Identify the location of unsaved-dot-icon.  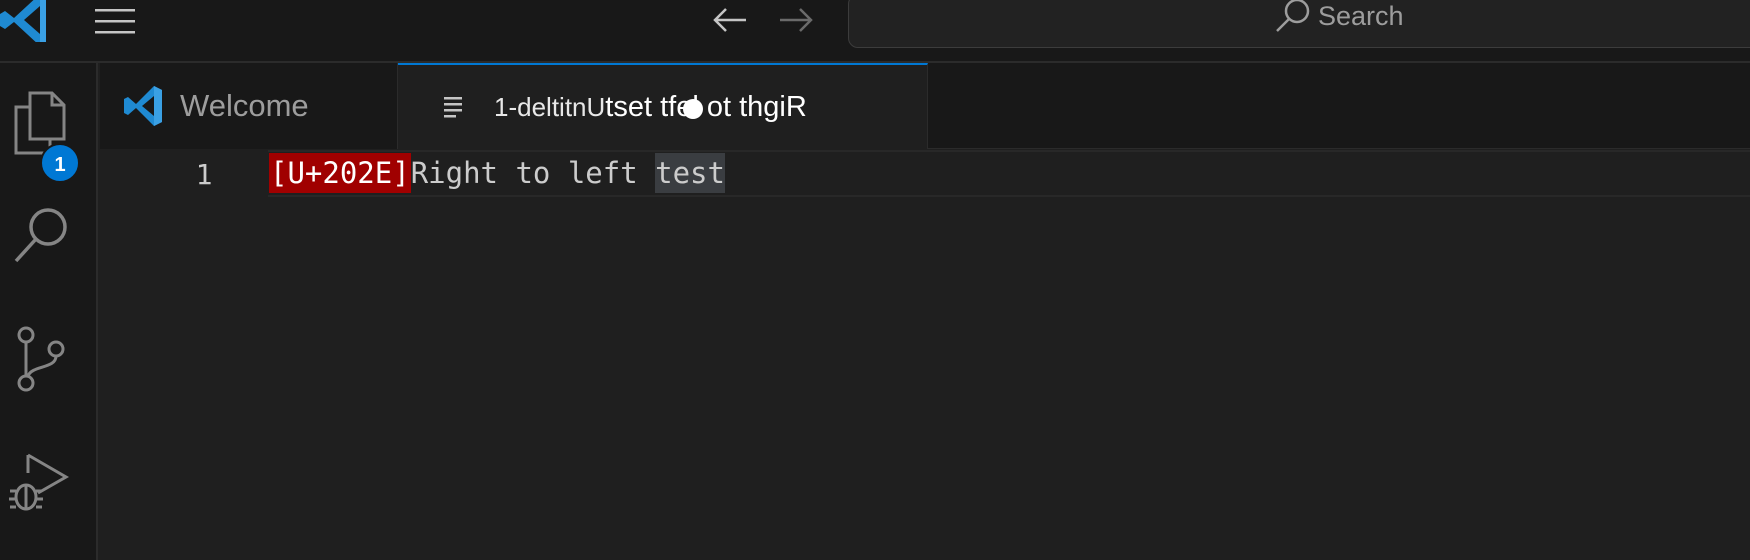
(693, 109).